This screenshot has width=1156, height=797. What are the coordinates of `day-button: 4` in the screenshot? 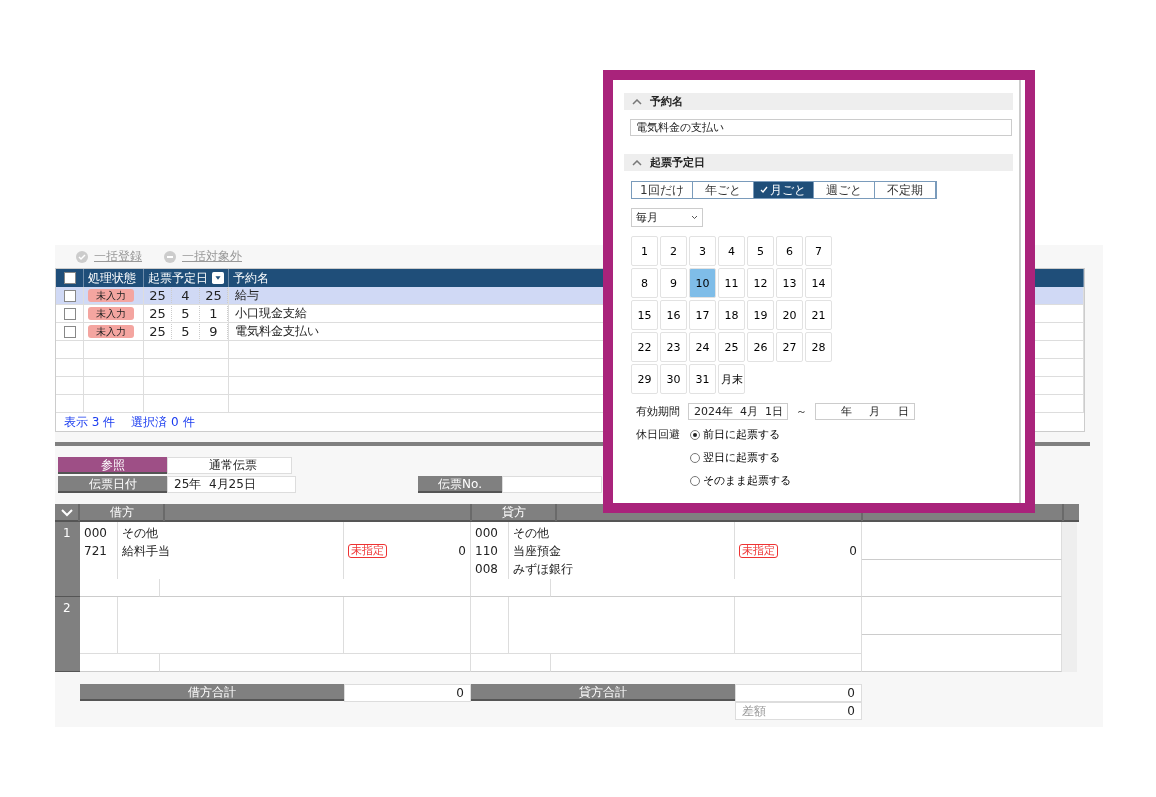 It's located at (731, 251).